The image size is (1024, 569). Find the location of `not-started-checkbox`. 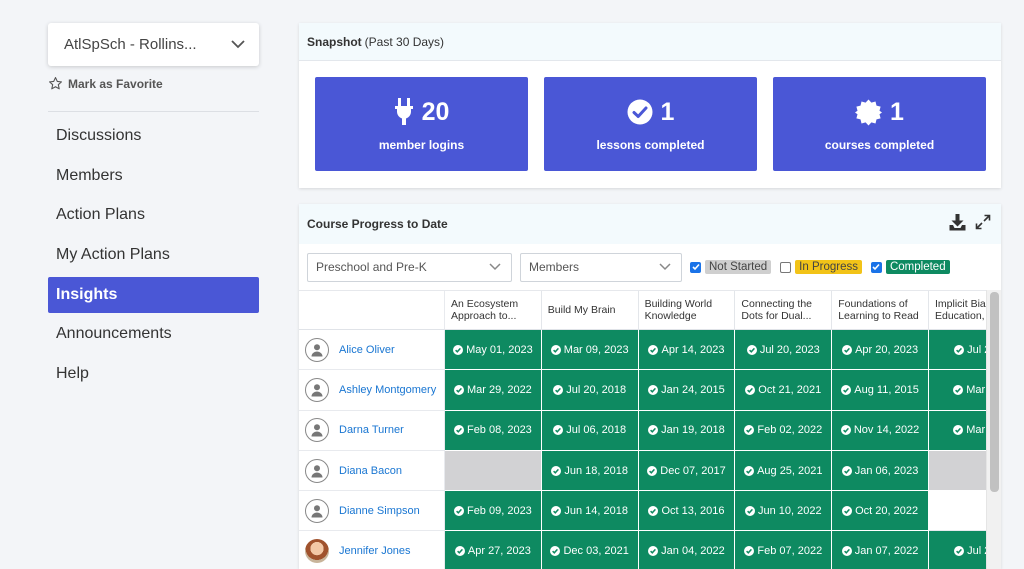

not-started-checkbox is located at coordinates (695, 267).